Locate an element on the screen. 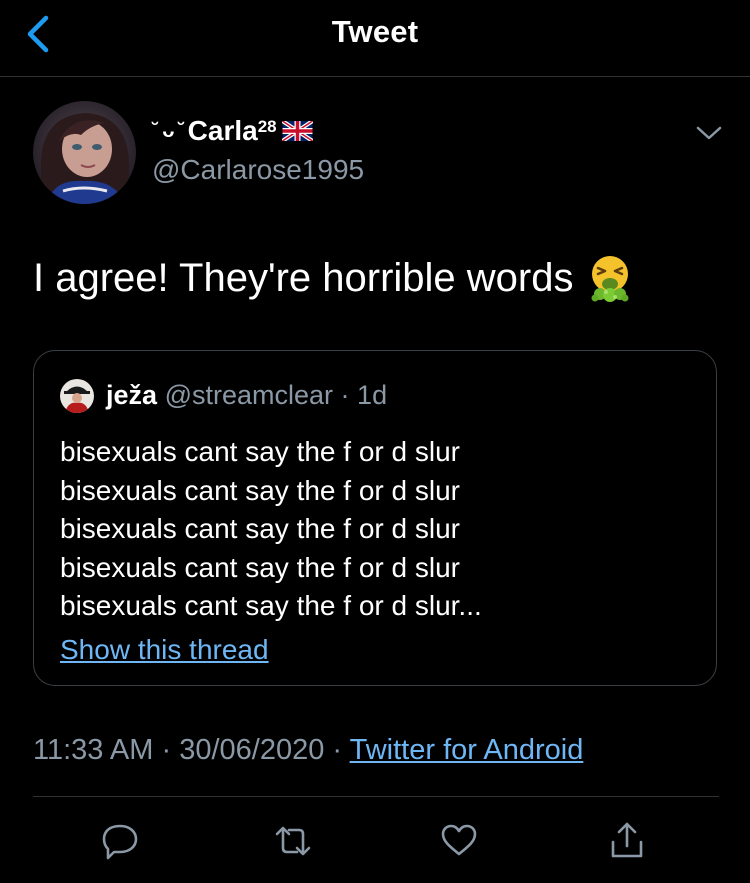  quoted-author-handle: @streamclear is located at coordinates (249, 395).